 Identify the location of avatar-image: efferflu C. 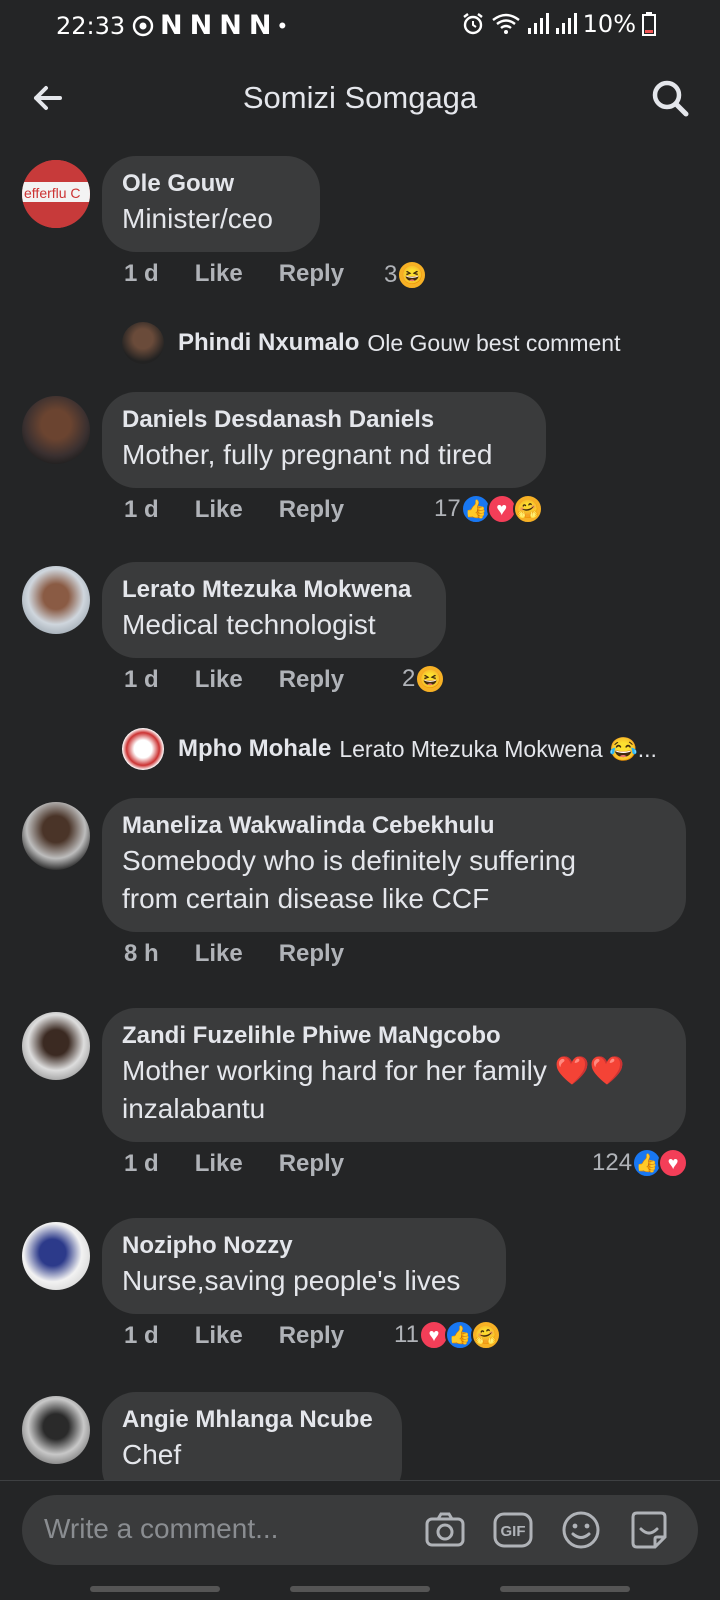
(56, 194).